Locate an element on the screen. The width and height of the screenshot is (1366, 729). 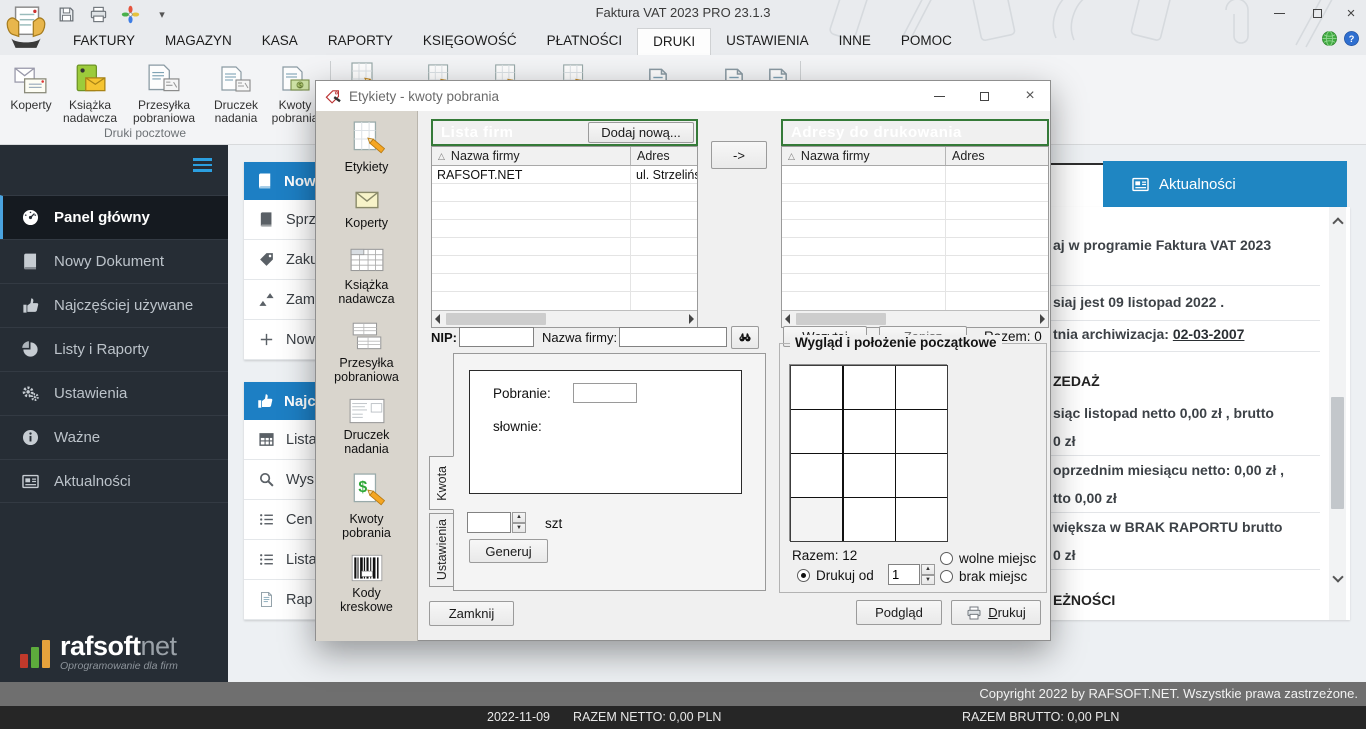
ribbon-druczek-nadania: Druczek nadania is located at coordinates (236, 91).